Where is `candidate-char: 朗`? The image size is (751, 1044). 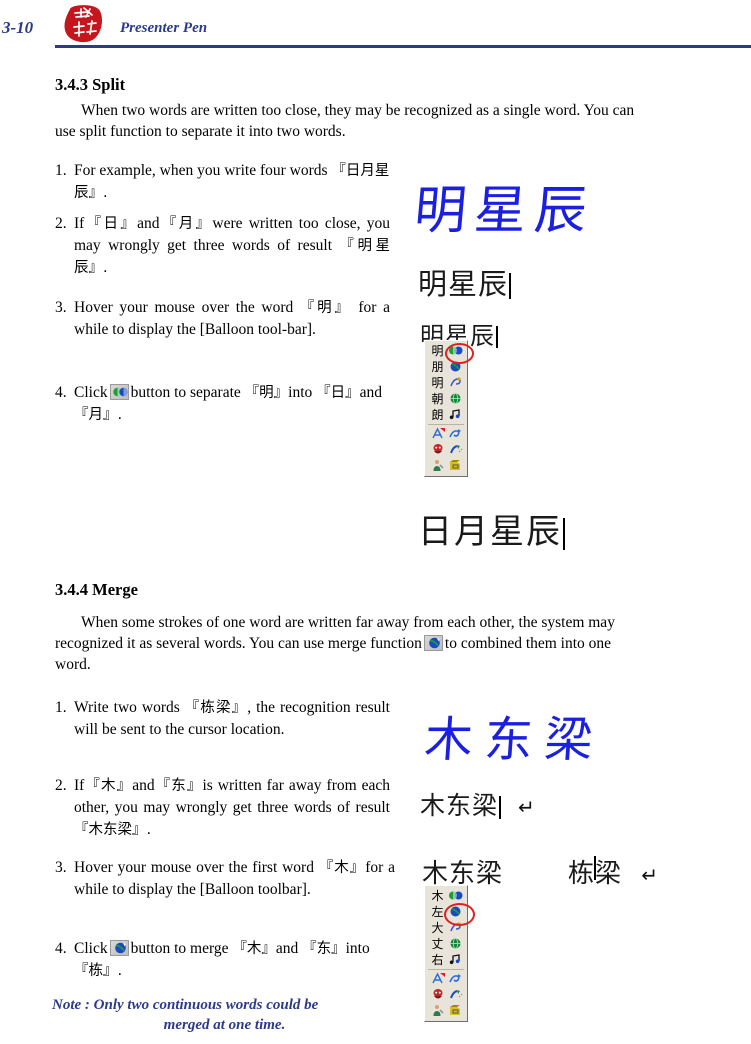 candidate-char: 朗 is located at coordinates (437, 415).